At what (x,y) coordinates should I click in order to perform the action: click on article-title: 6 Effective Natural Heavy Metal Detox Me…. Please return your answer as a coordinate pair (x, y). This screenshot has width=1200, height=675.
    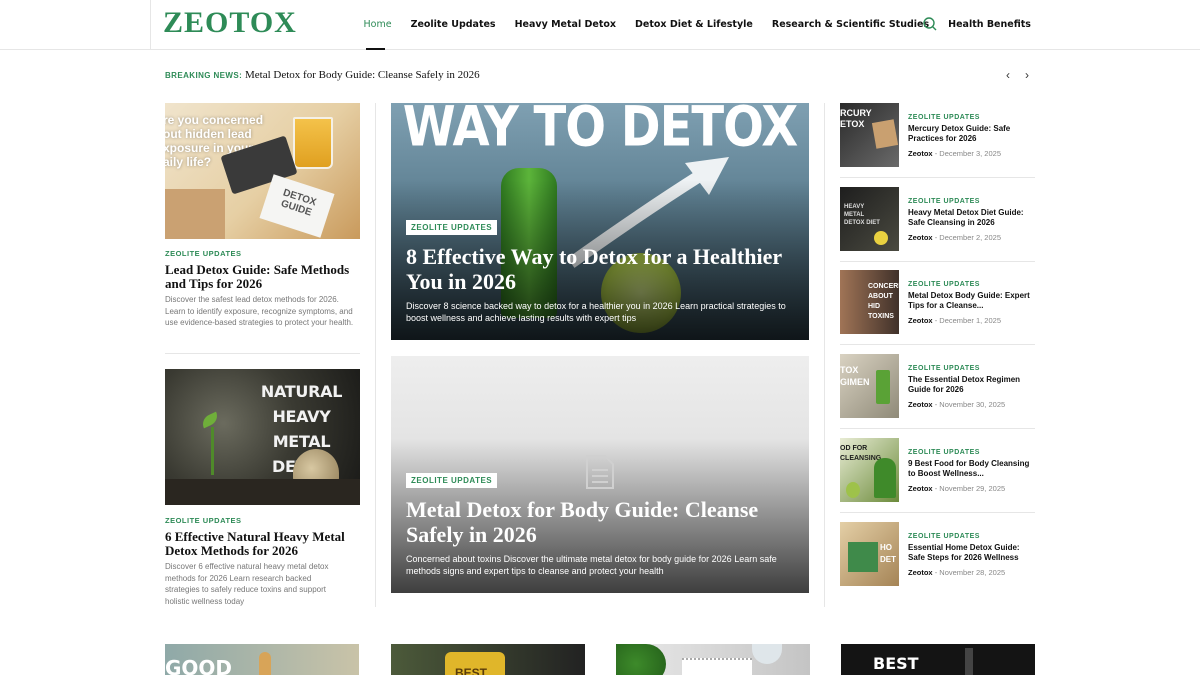
    Looking at the image, I should click on (262, 544).